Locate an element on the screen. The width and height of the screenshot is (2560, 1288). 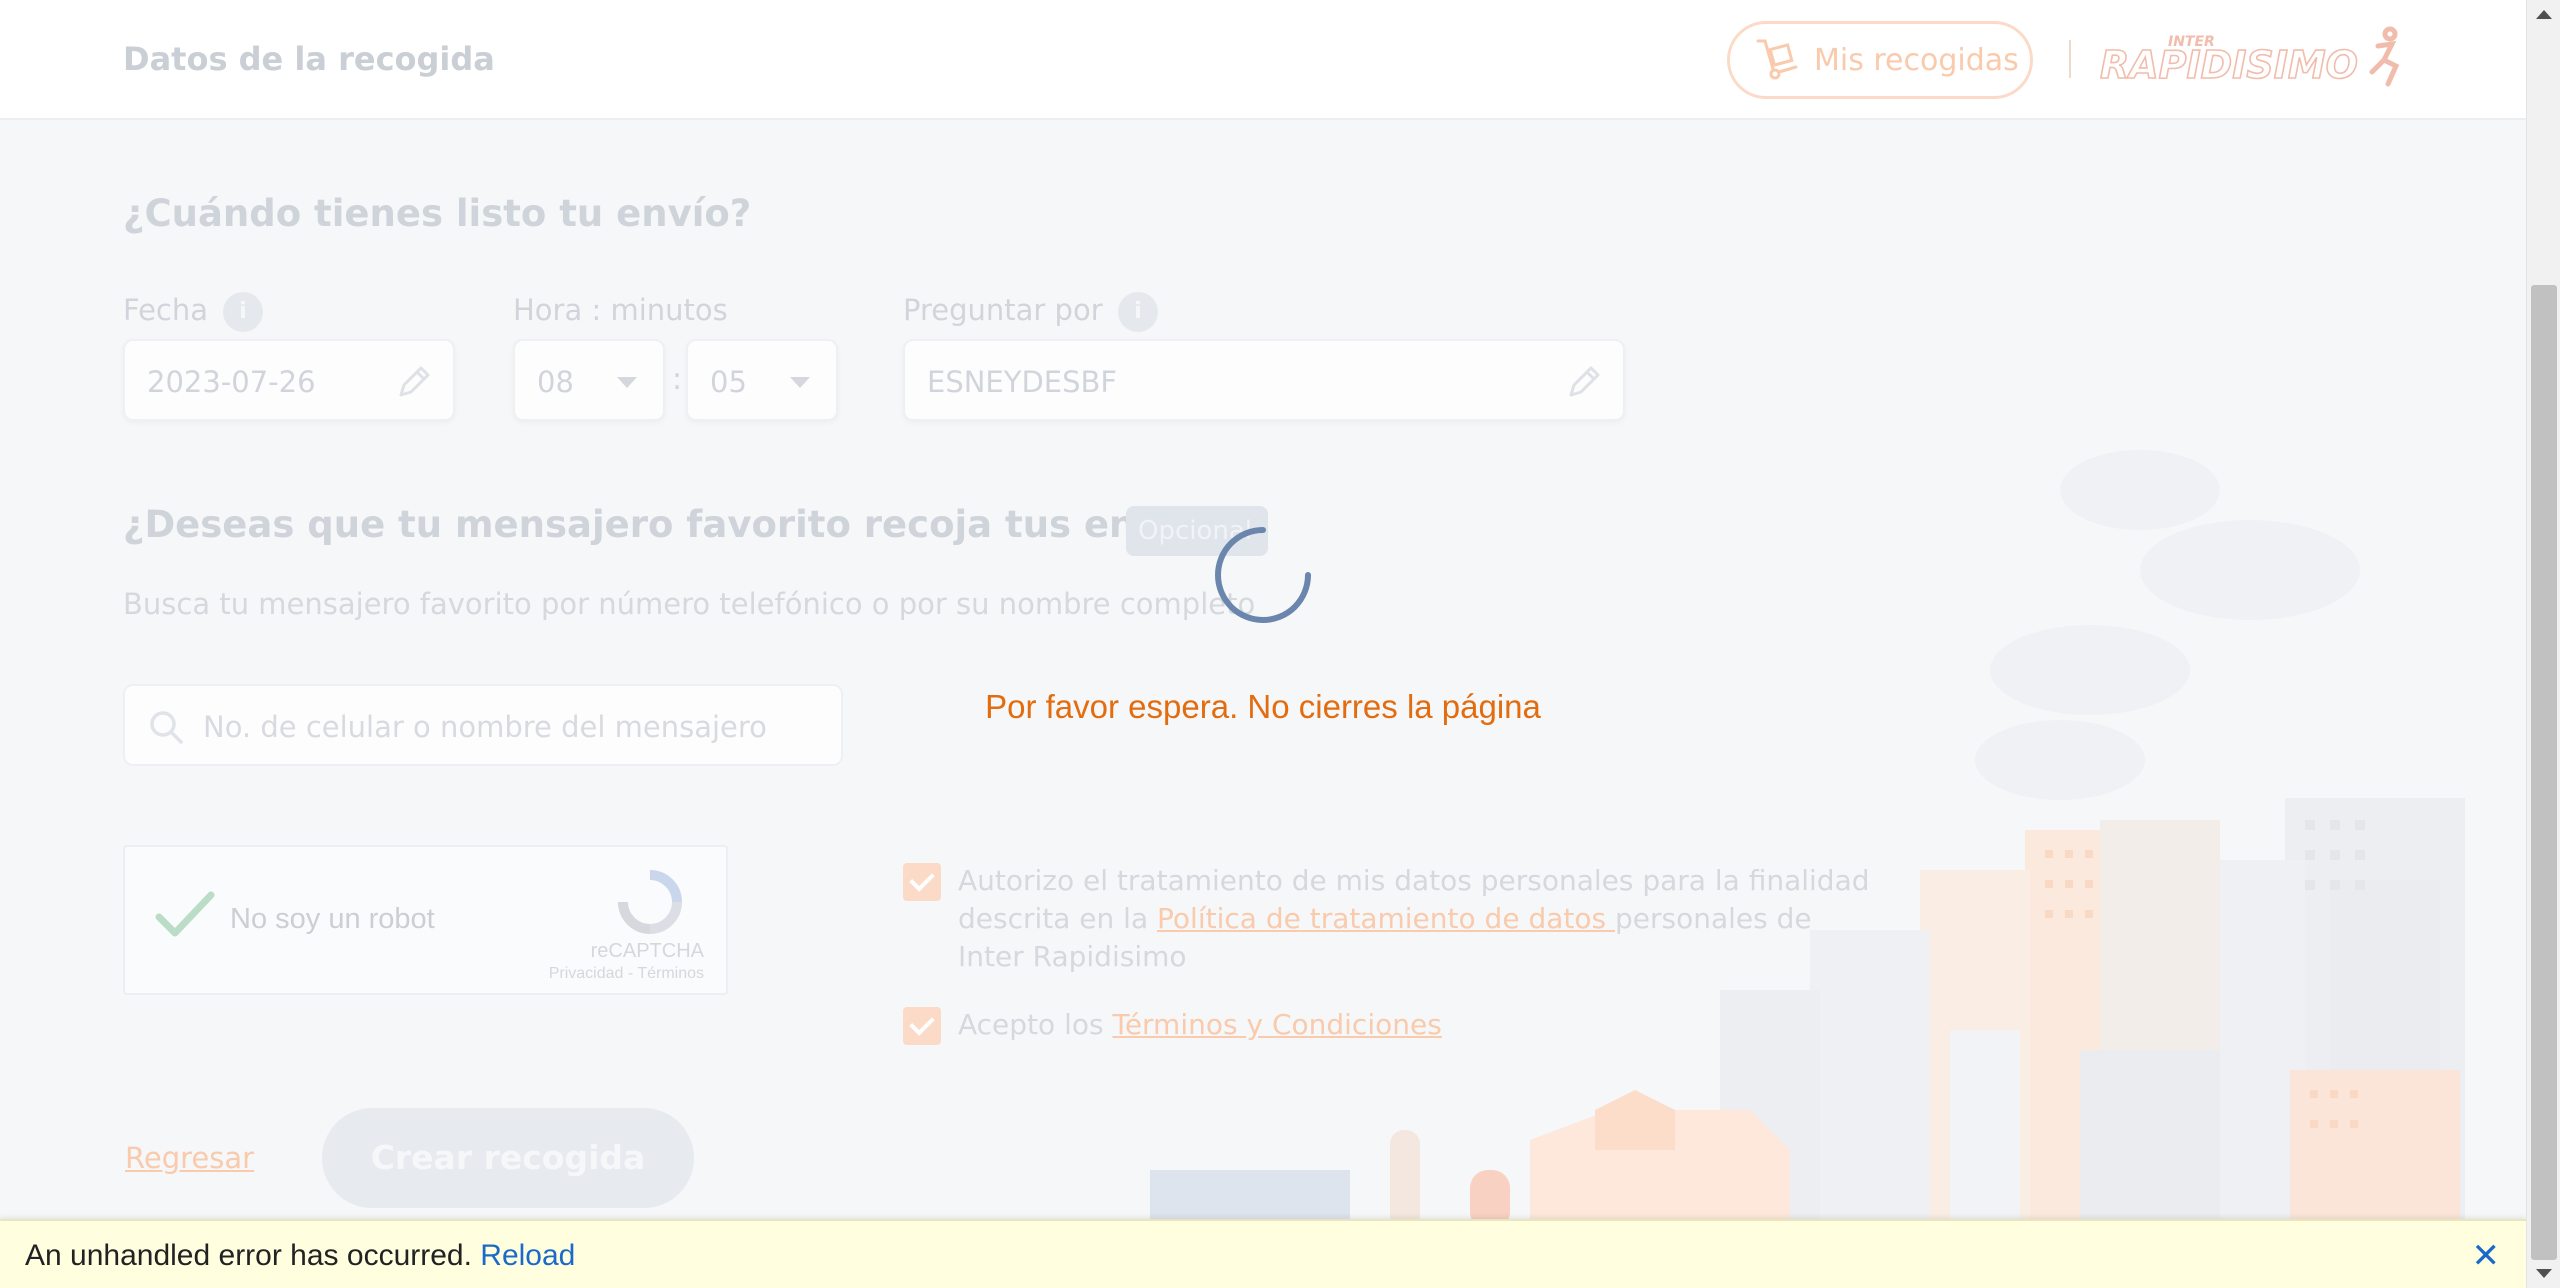
reload-link: Reload is located at coordinates (527, 1255).